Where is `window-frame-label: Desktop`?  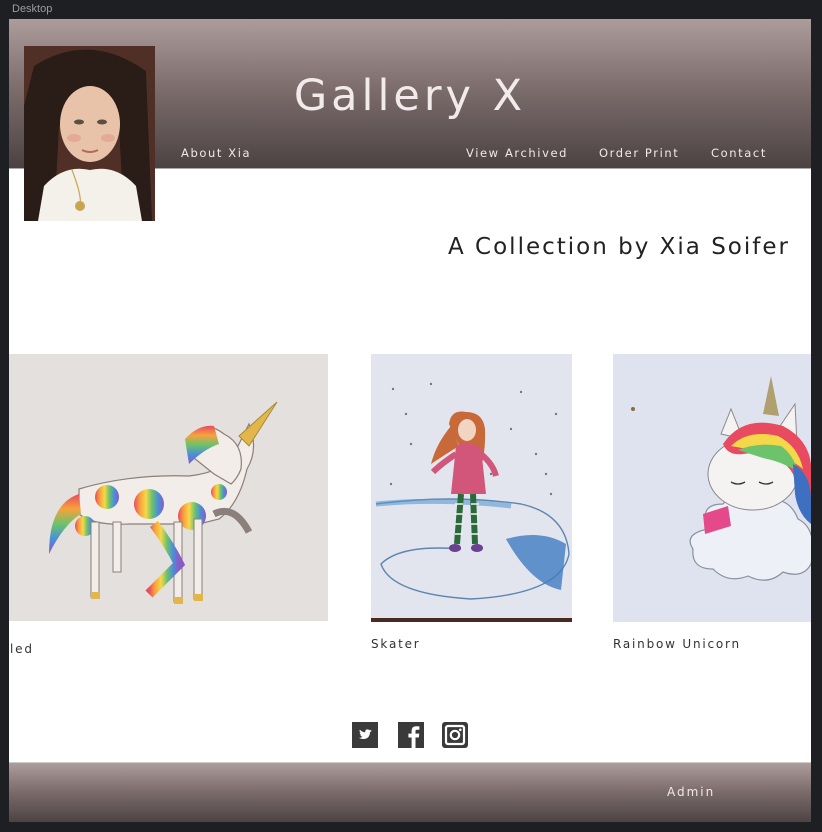 window-frame-label: Desktop is located at coordinates (32, 9).